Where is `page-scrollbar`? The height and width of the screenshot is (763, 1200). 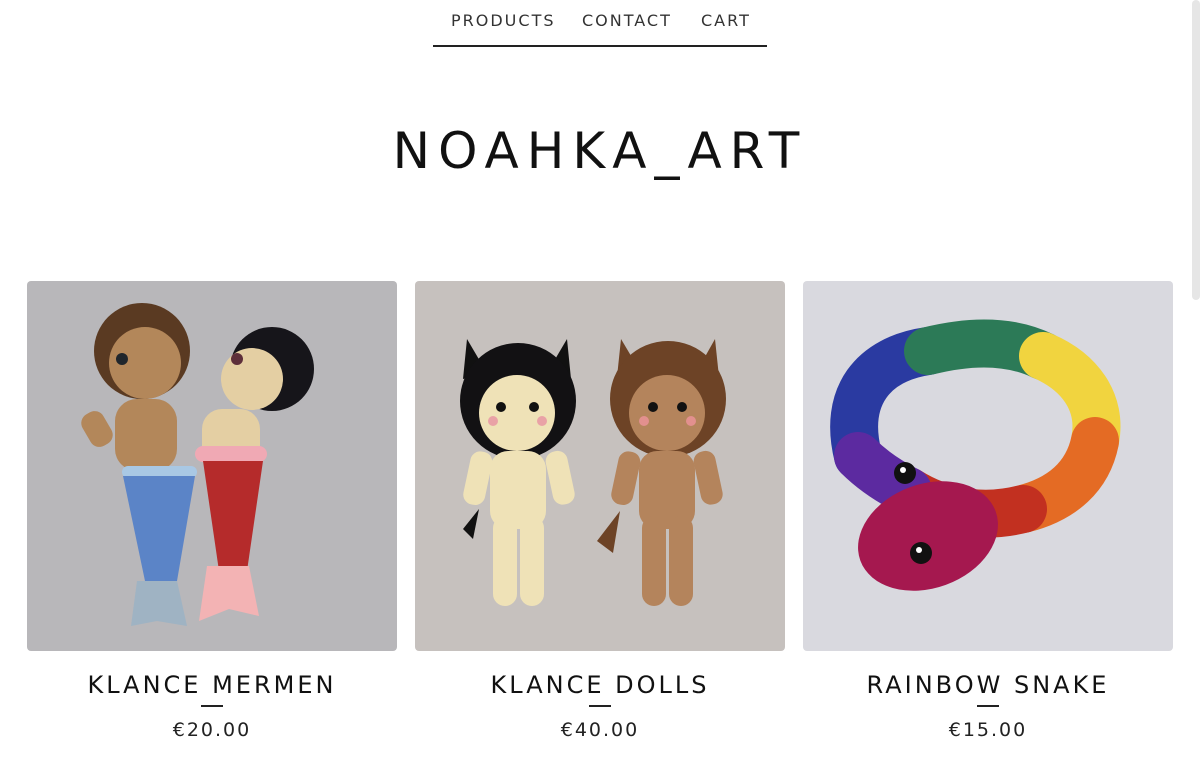
page-scrollbar is located at coordinates (1196, 150).